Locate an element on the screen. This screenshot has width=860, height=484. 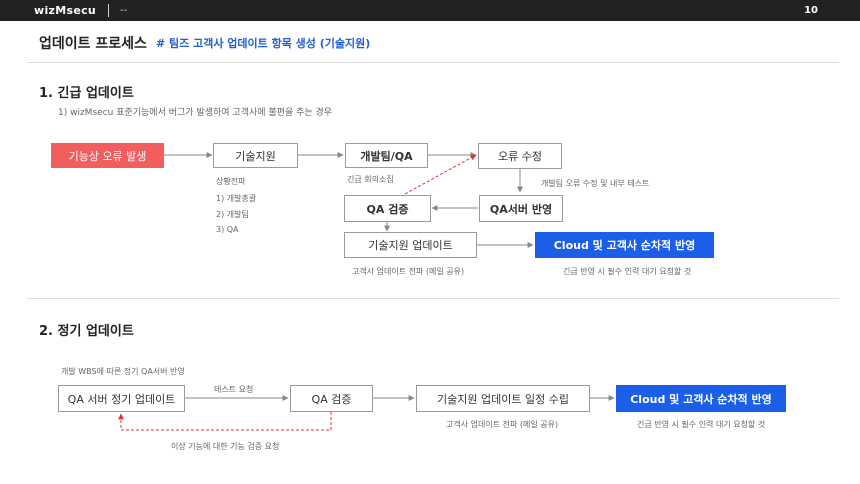
note-dev-test: 개발팀 오류 수정 및 내부 테스트 is located at coordinates (595, 183).